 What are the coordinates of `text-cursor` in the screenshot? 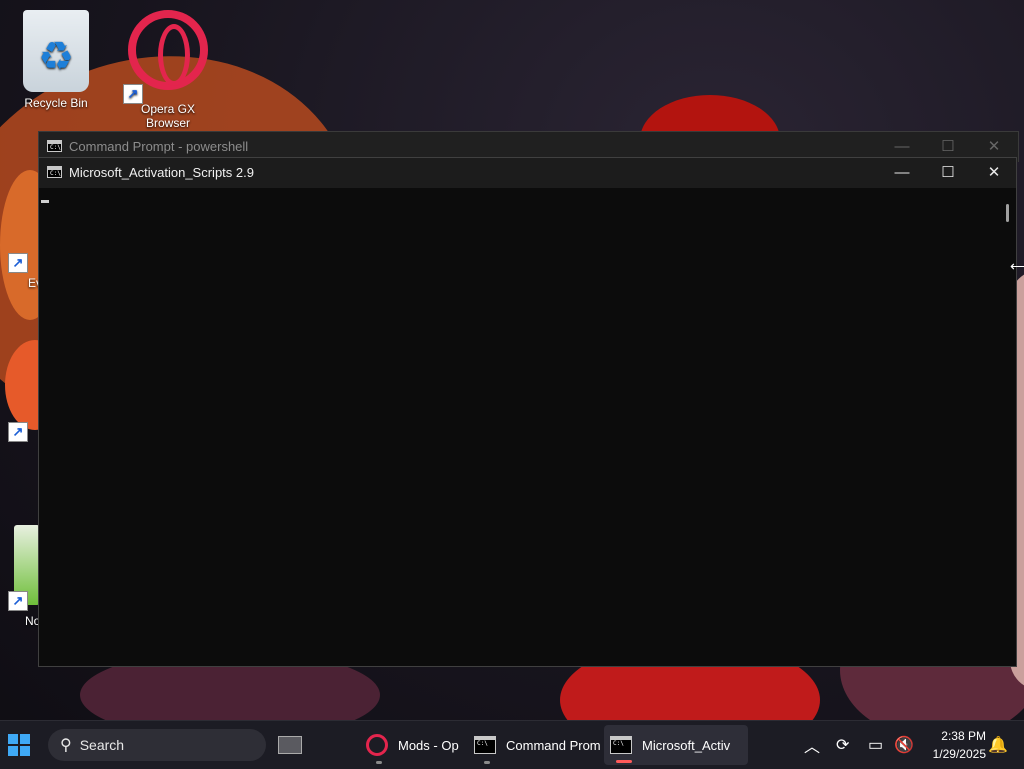 It's located at (45, 201).